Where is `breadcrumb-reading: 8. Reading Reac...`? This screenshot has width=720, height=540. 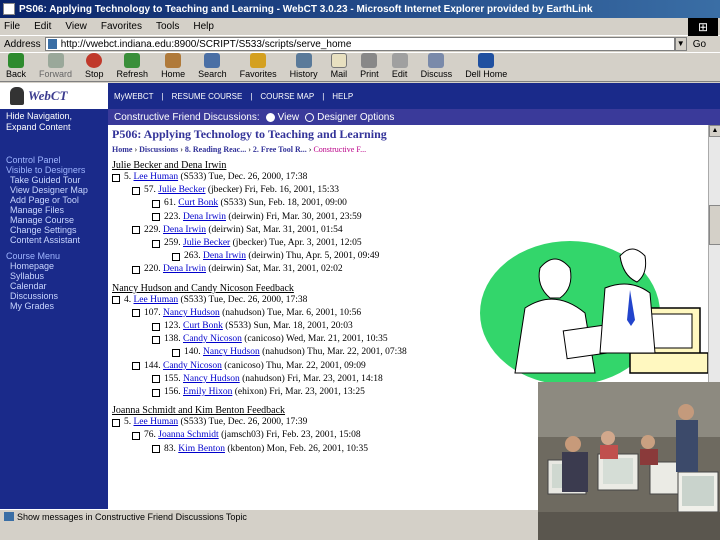
breadcrumb-reading: 8. Reading Reac... is located at coordinates (215, 149).